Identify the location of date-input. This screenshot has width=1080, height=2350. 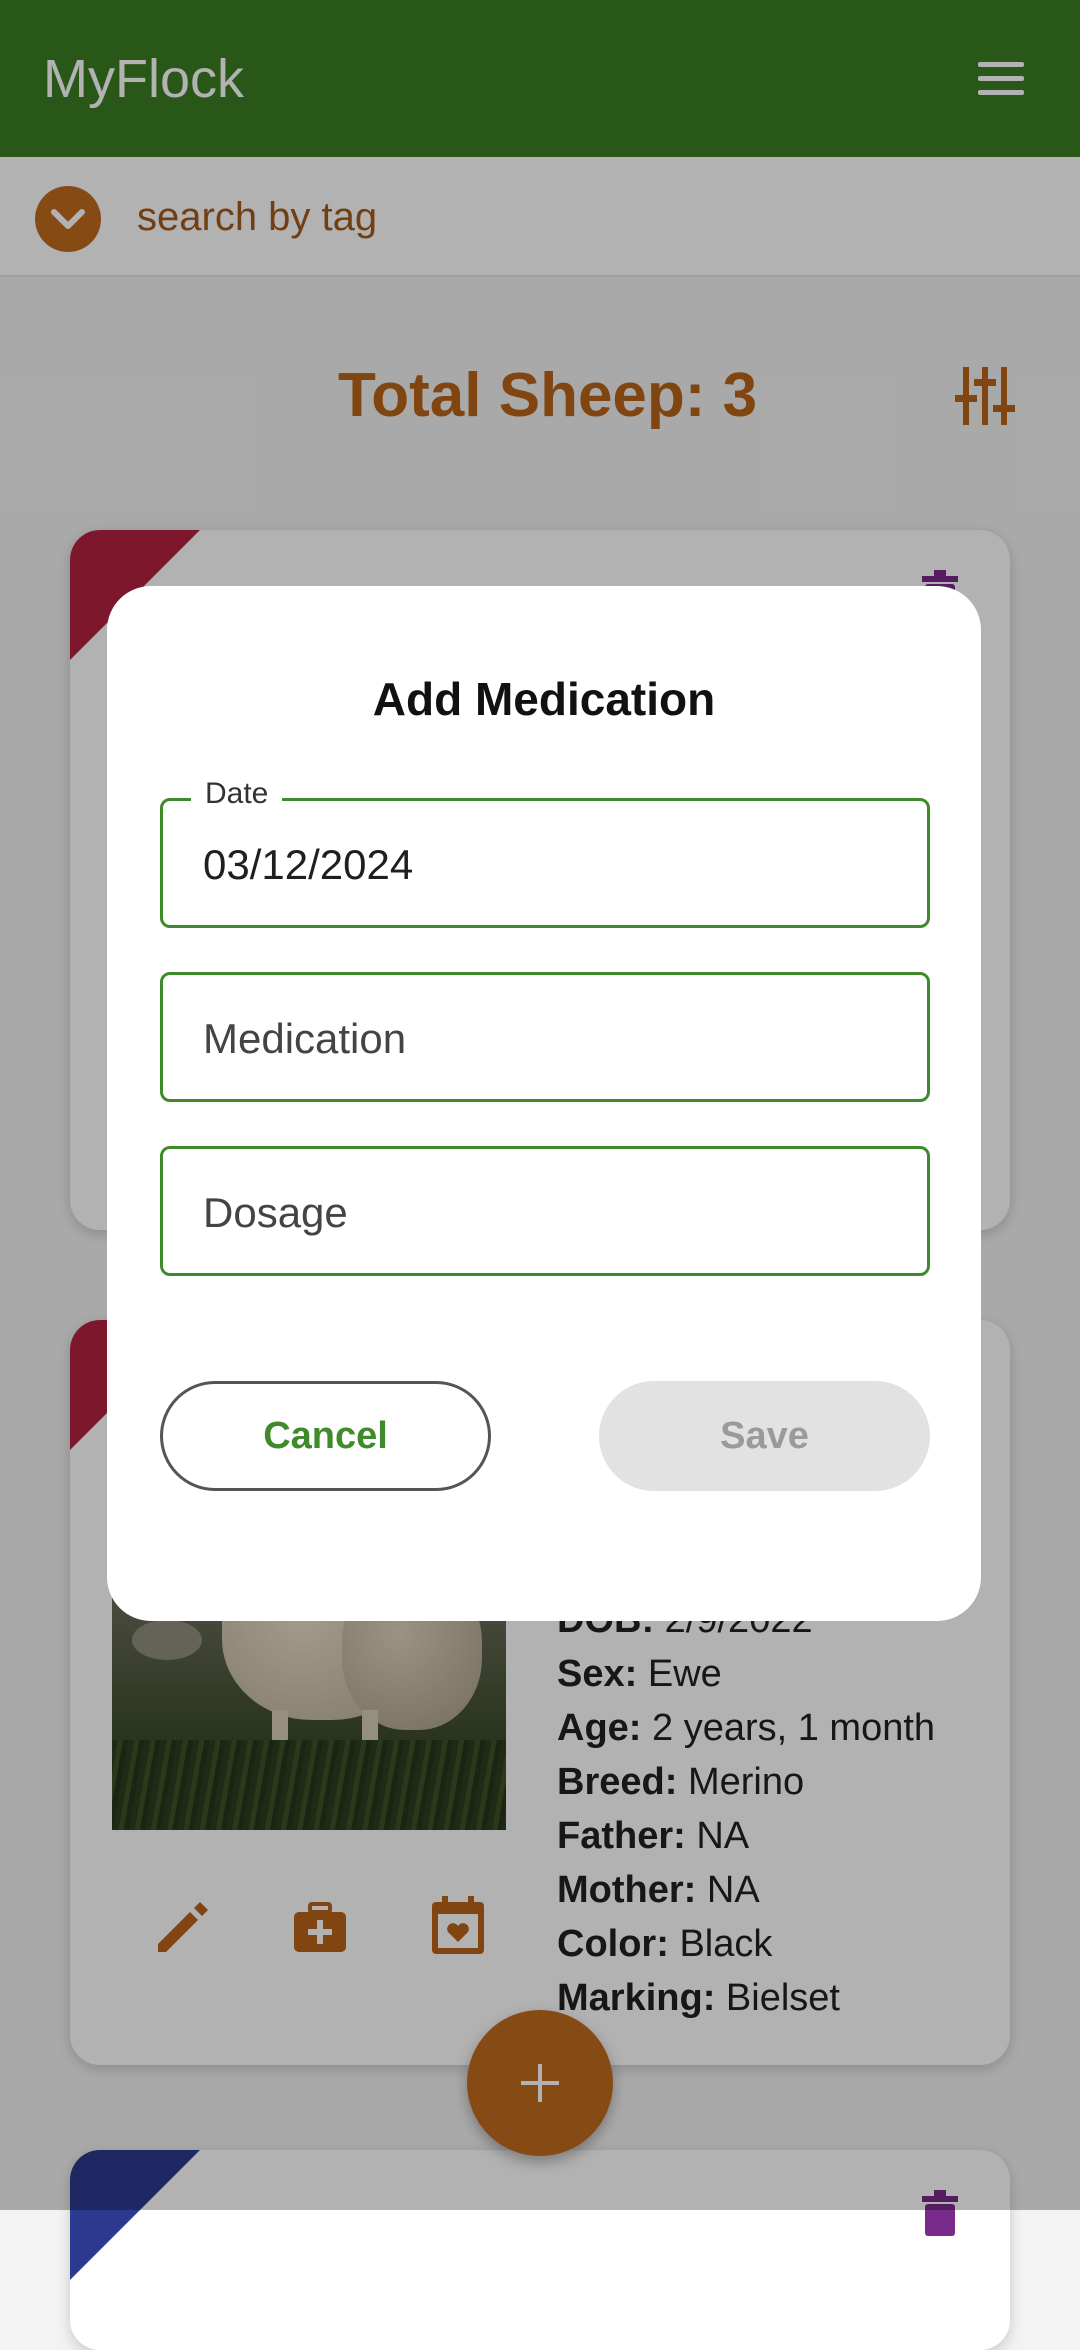
(548, 865).